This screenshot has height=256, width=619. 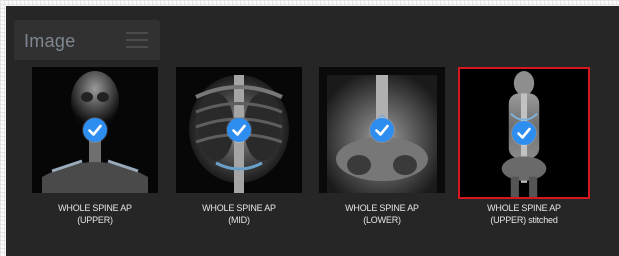 I want to click on caption-line-2: (LOWER), so click(x=382, y=220).